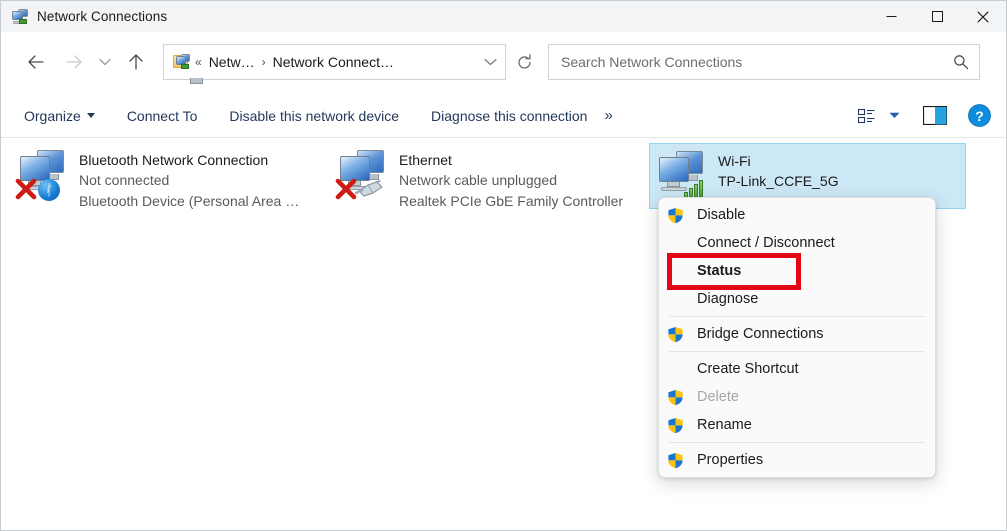 The width and height of the screenshot is (1007, 531). Describe the element at coordinates (961, 62) in the screenshot. I see `search-icon` at that location.